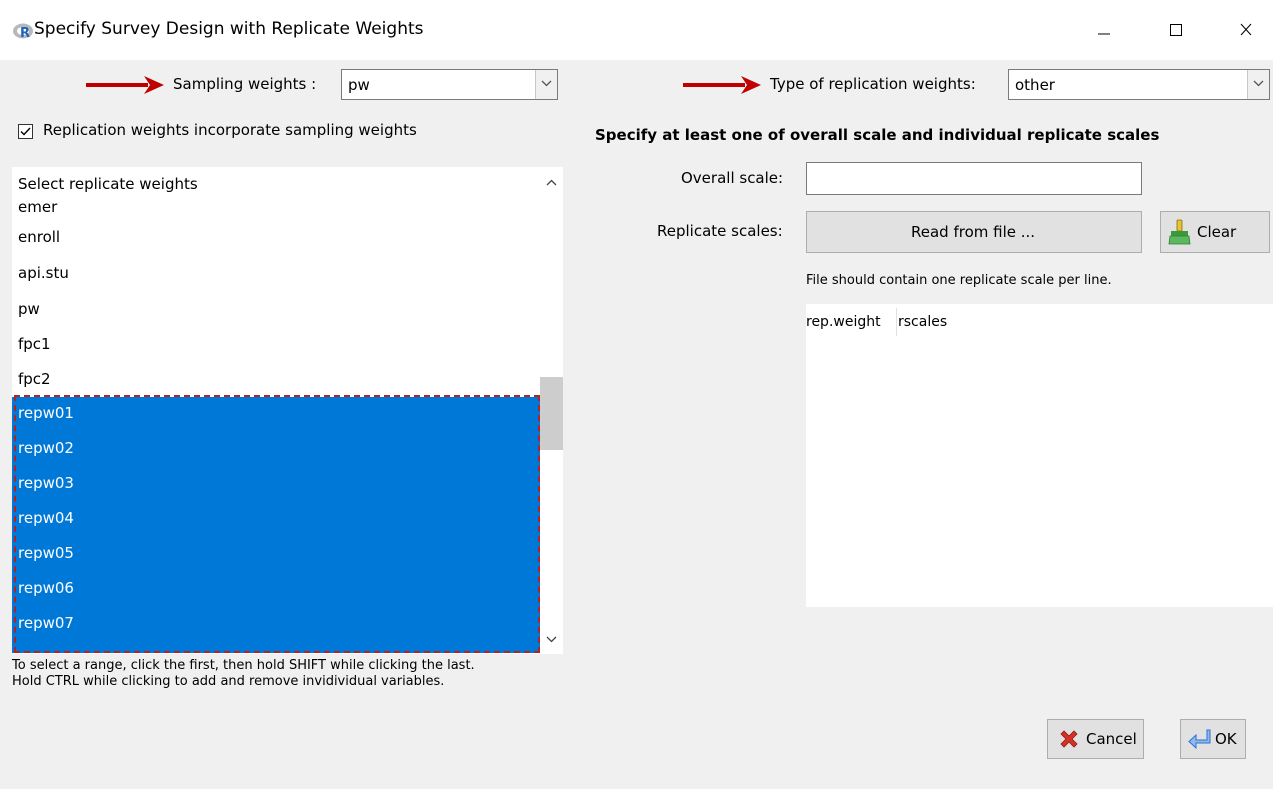  I want to click on close-icon, so click(1246, 29).